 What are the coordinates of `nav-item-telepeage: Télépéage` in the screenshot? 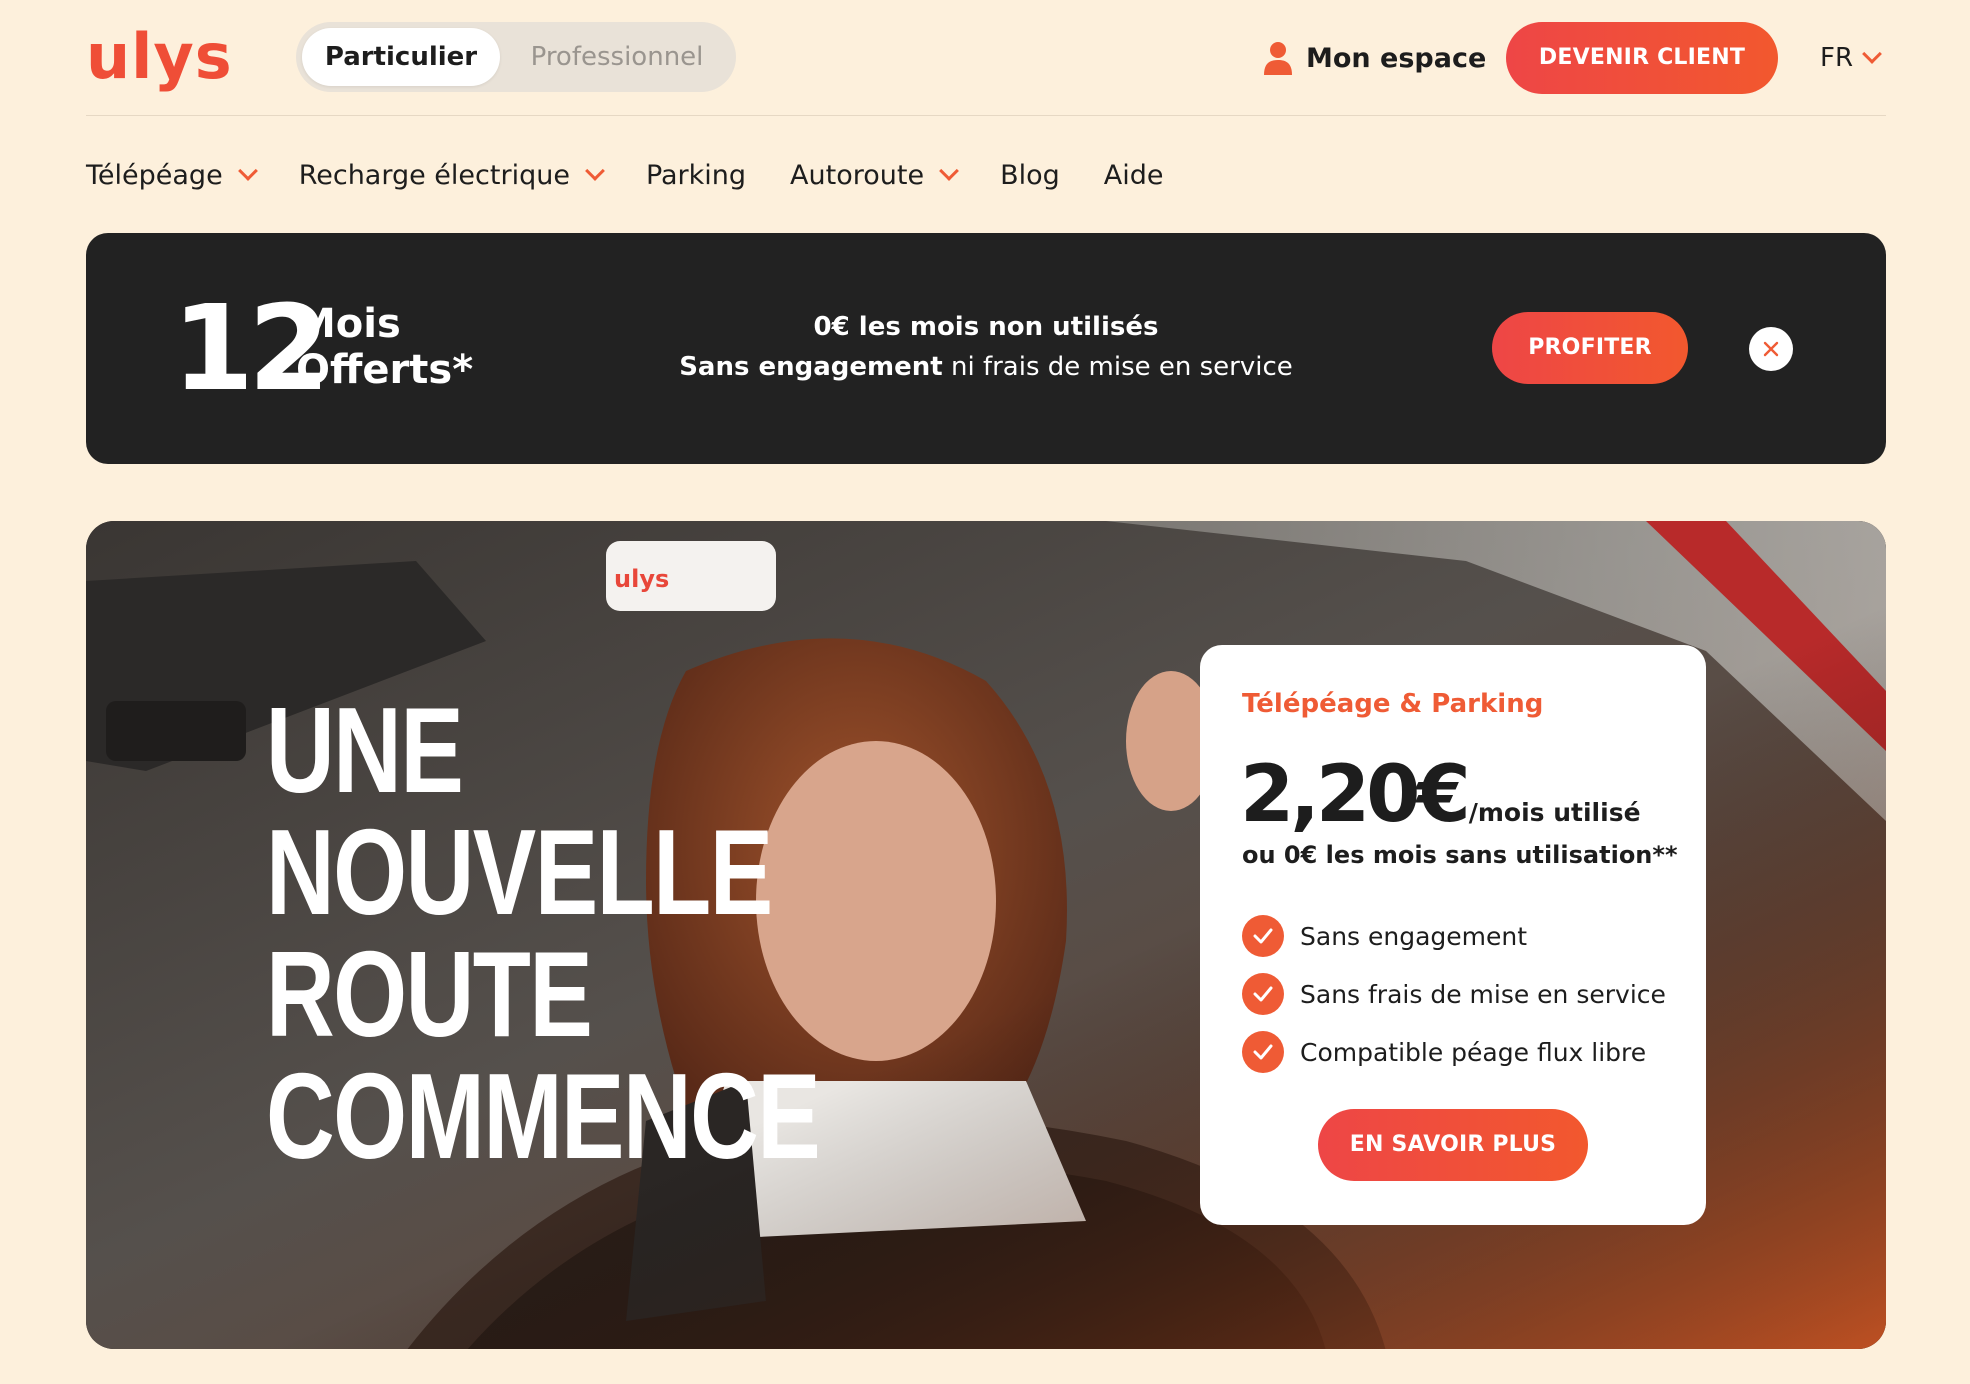 It's located at (172, 175).